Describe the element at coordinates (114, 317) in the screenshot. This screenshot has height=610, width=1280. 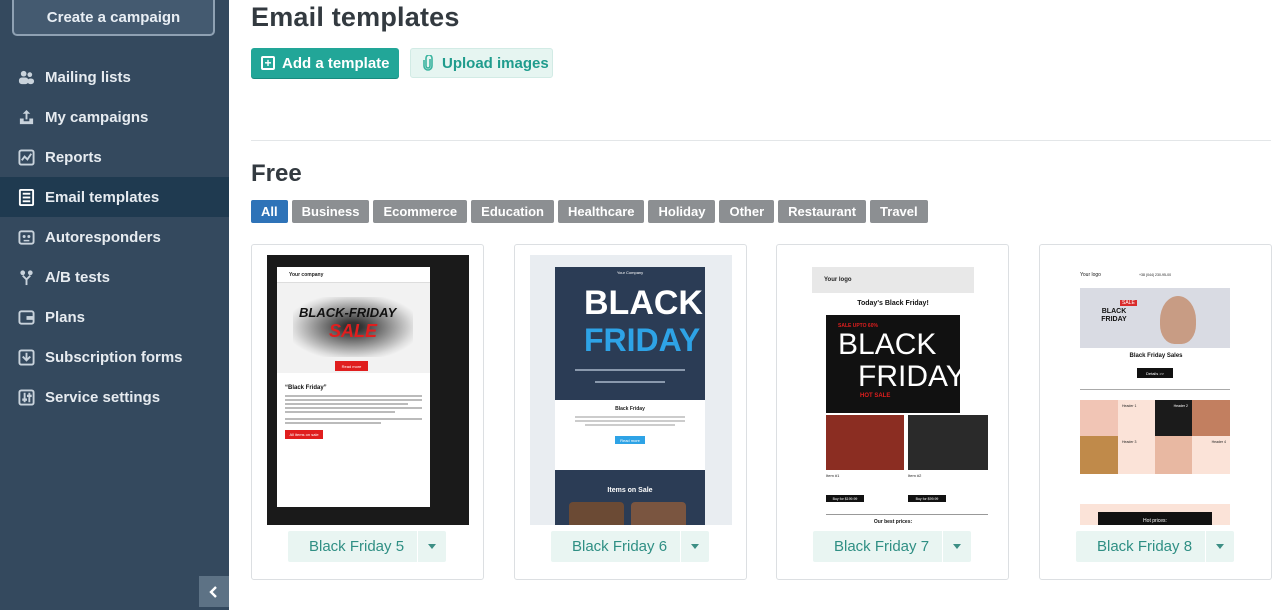
I see `sidebar-item-plans: Plans` at that location.